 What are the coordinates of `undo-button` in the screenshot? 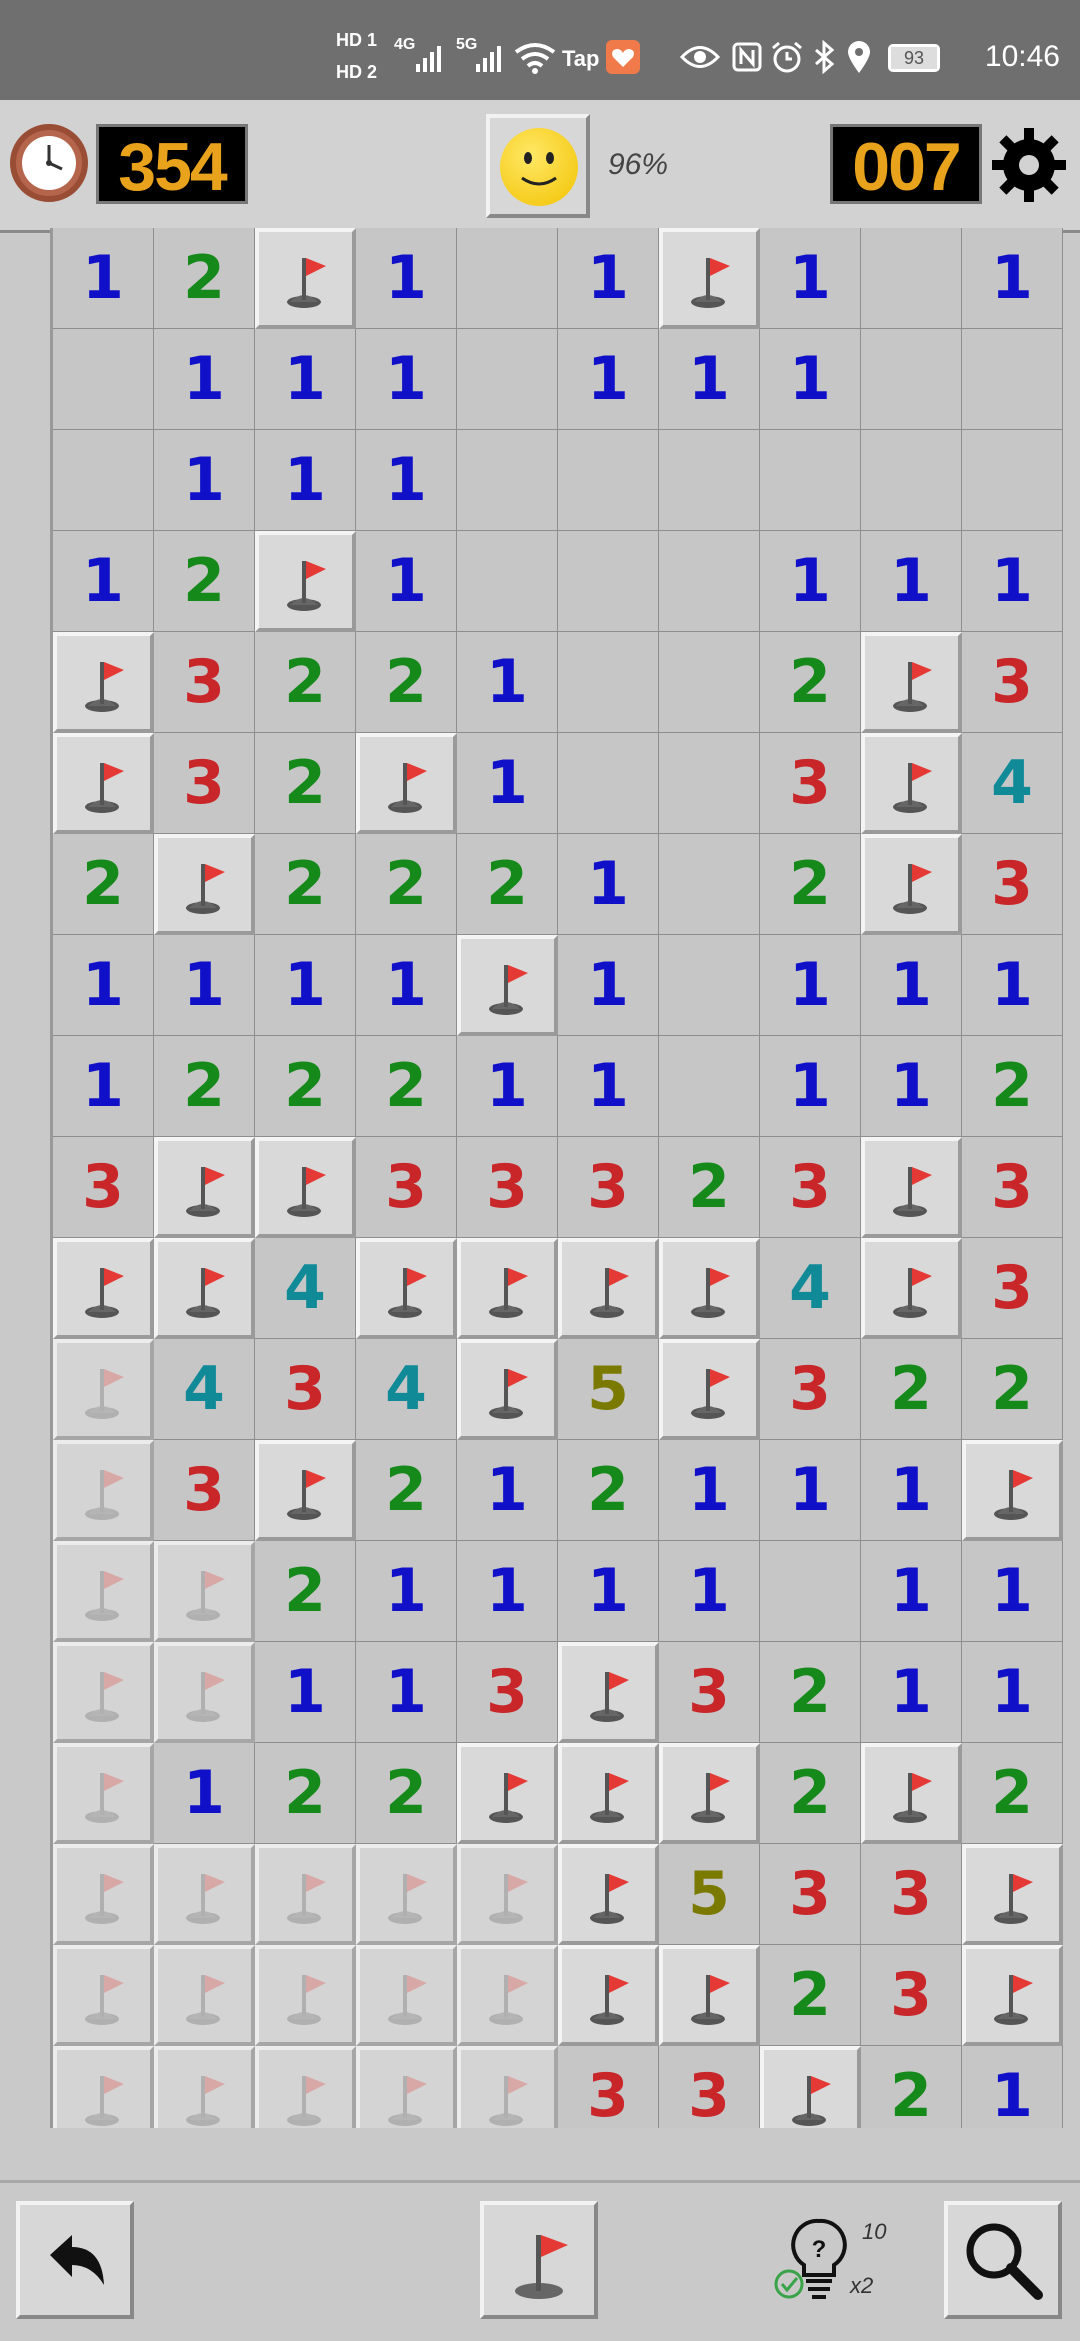 It's located at (75, 2260).